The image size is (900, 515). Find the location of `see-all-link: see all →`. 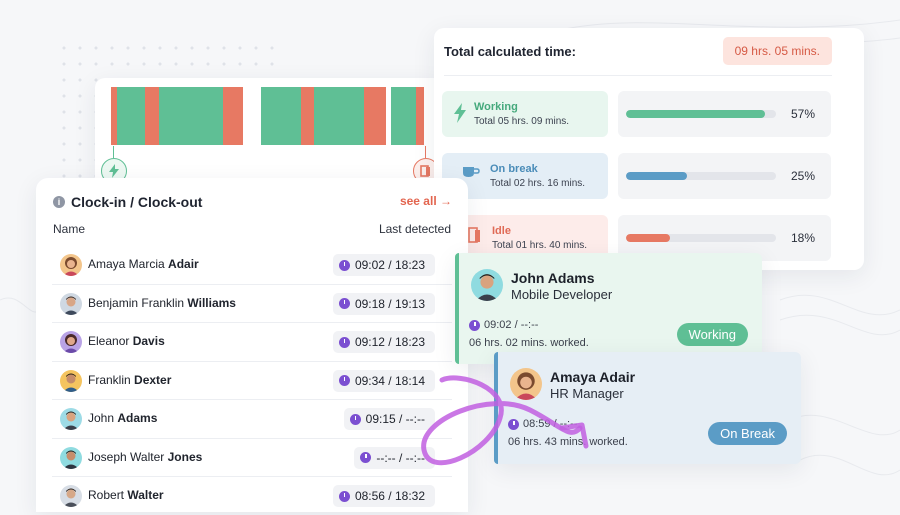

see-all-link: see all → is located at coordinates (426, 201).